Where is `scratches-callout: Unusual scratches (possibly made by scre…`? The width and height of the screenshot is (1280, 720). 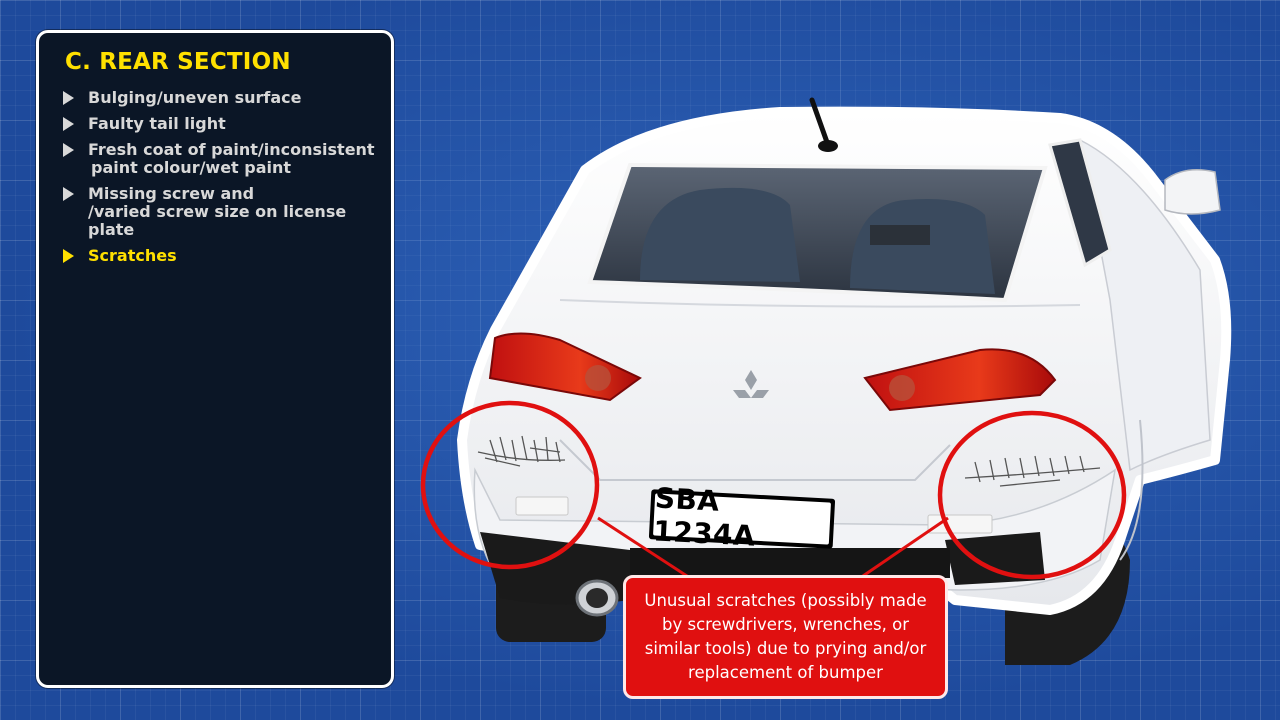 scratches-callout: Unusual scratches (possibly made by scre… is located at coordinates (785, 637).